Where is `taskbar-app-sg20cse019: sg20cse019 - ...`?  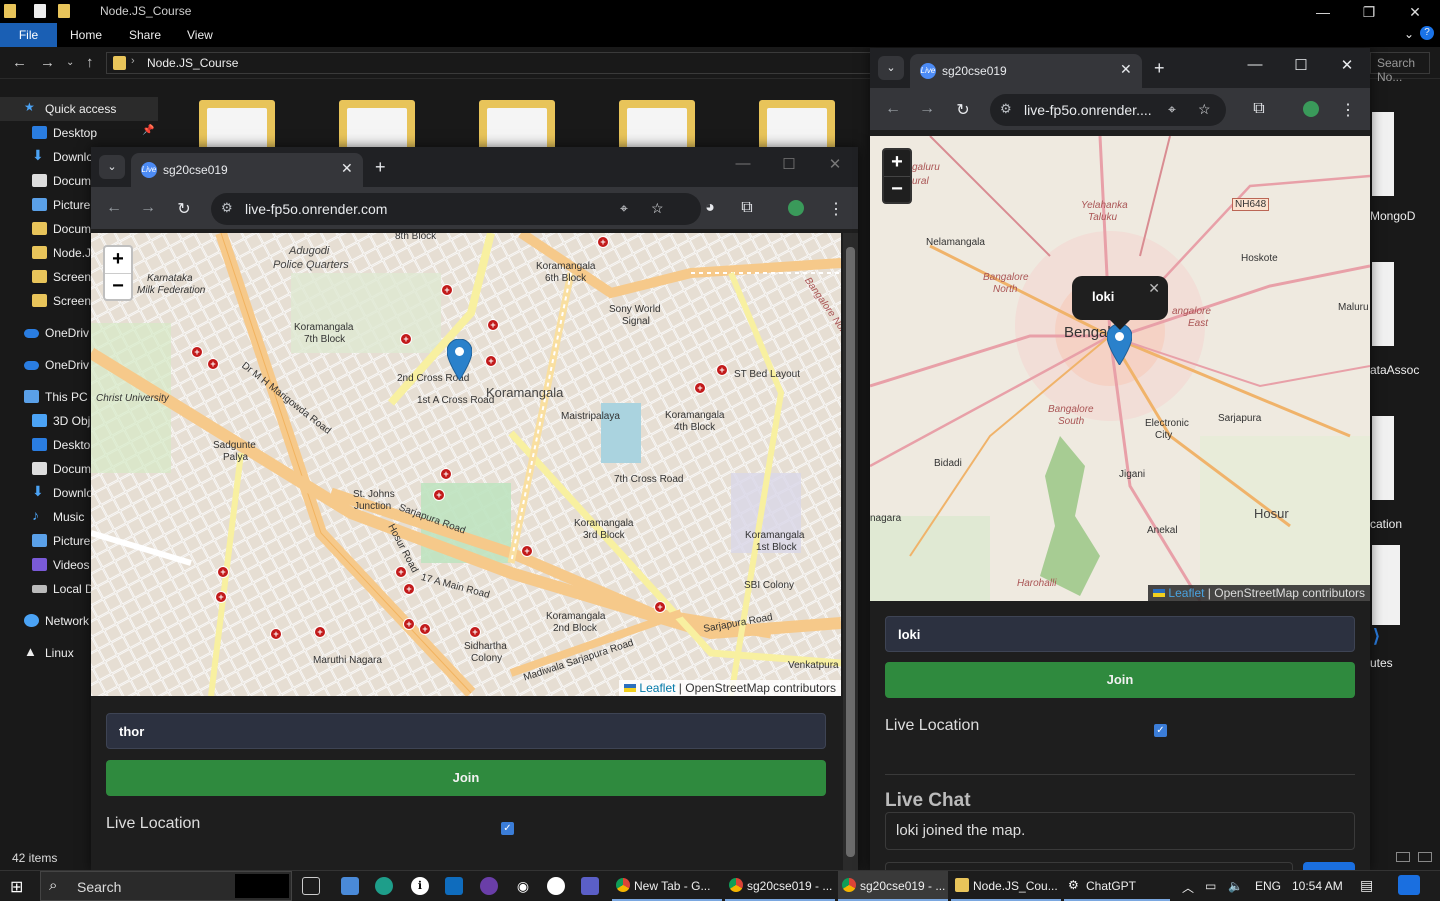
taskbar-app-sg20cse019: sg20cse019 - ... is located at coordinates (780, 886).